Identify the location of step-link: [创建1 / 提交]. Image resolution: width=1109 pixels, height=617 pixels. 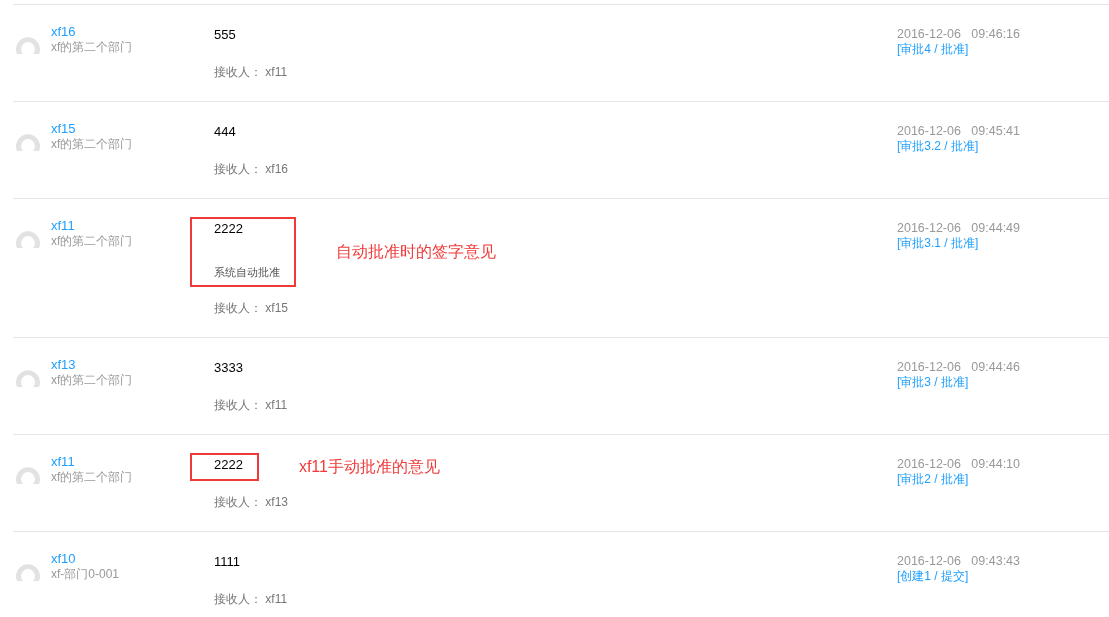
(933, 576).